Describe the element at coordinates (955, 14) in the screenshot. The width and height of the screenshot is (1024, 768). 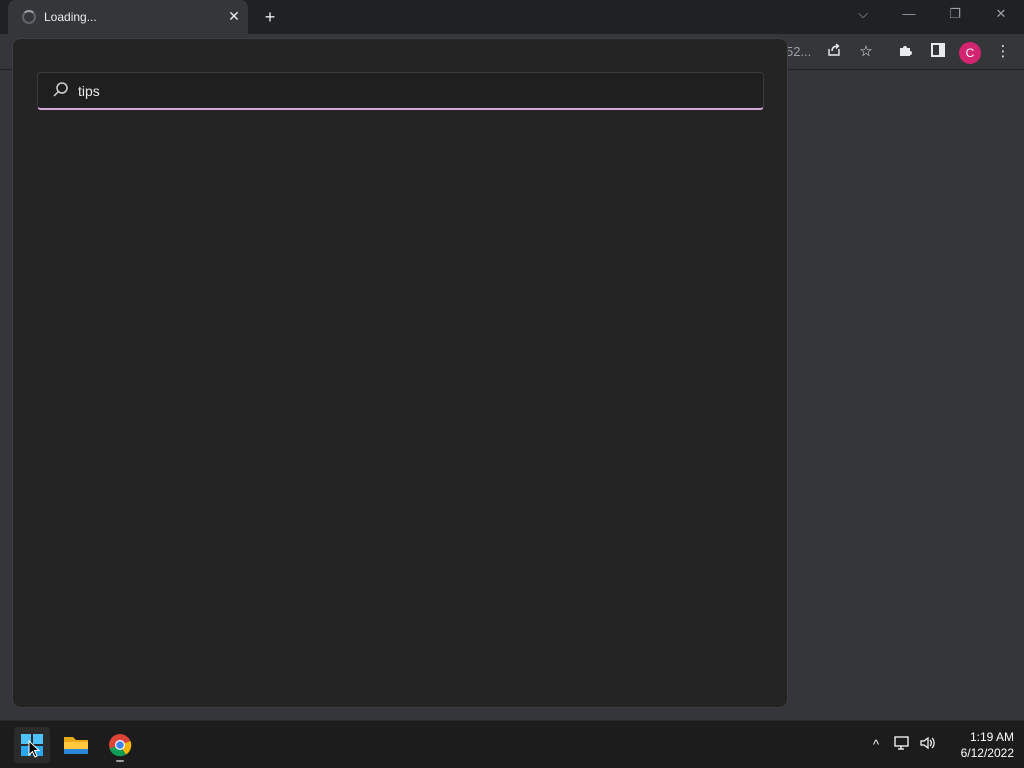
I see `restore-button: ❐` at that location.